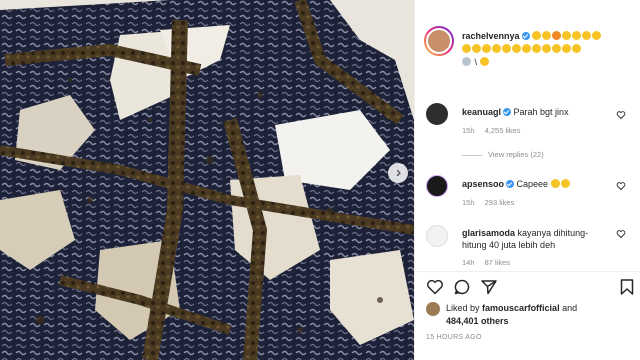  I want to click on comment-keanuagl: keanuagl Parah bgt jinx, so click(537, 112).